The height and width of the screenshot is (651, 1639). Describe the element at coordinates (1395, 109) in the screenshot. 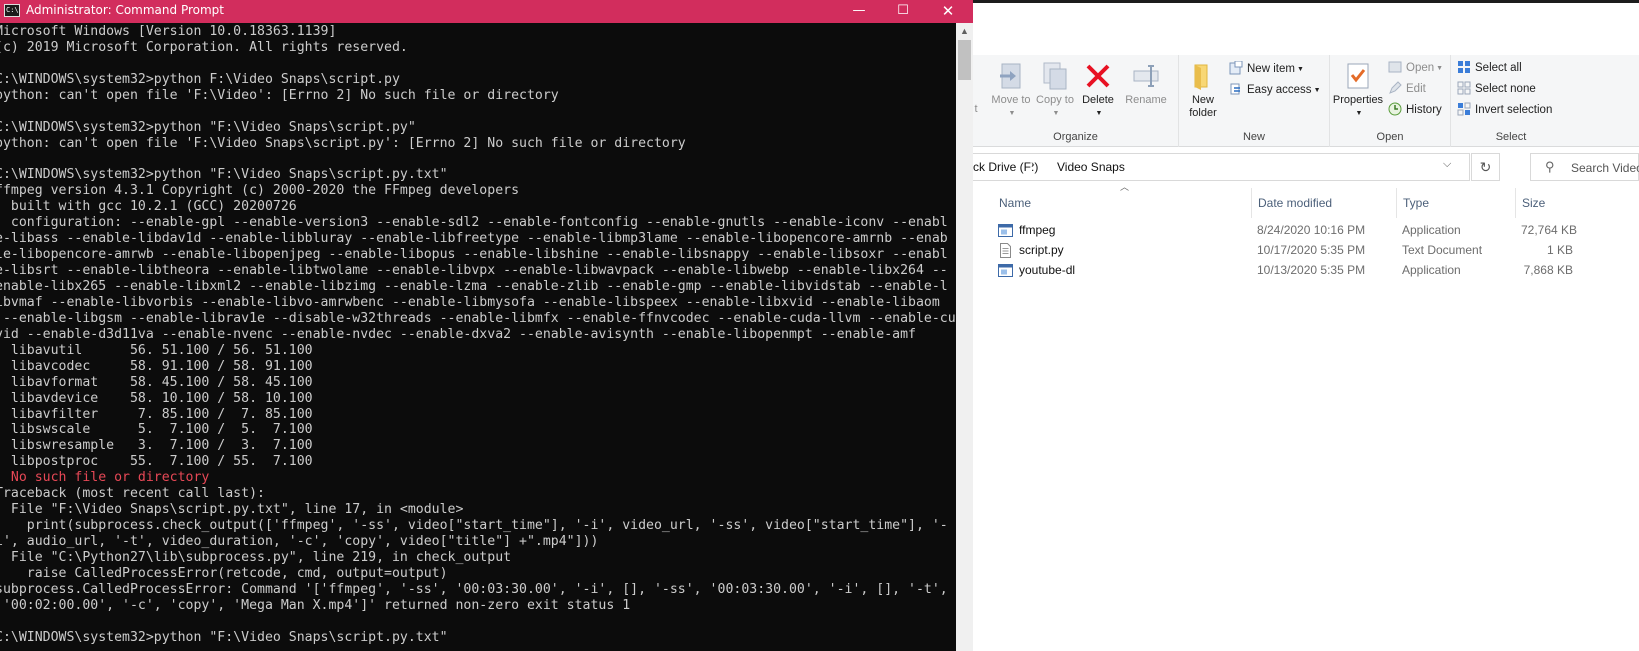

I see `history-clock-icon` at that location.